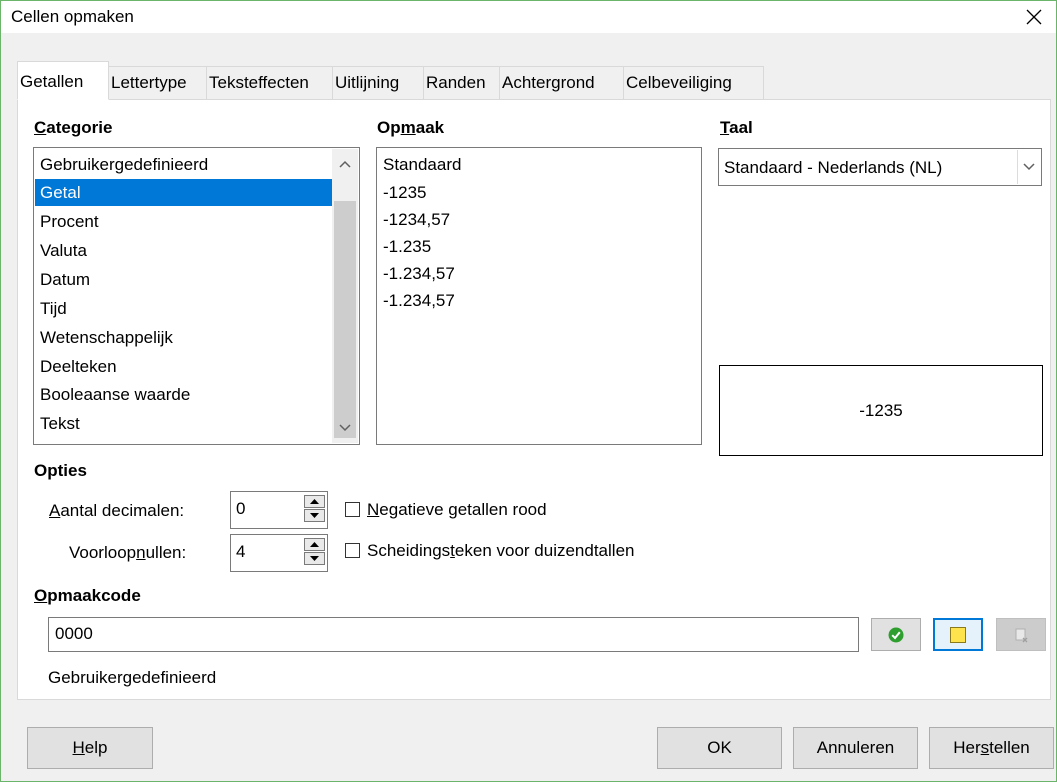 Image resolution: width=1057 pixels, height=782 pixels. Describe the element at coordinates (73, 127) in the screenshot. I see `category-heading: Categorie` at that location.